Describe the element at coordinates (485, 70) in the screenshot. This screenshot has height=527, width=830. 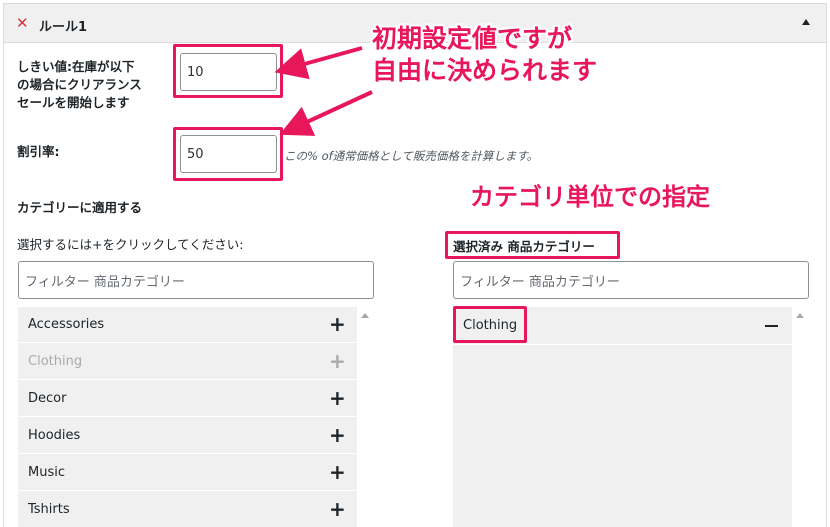
I see `annotation-callout-line2: 自由に決められます` at that location.